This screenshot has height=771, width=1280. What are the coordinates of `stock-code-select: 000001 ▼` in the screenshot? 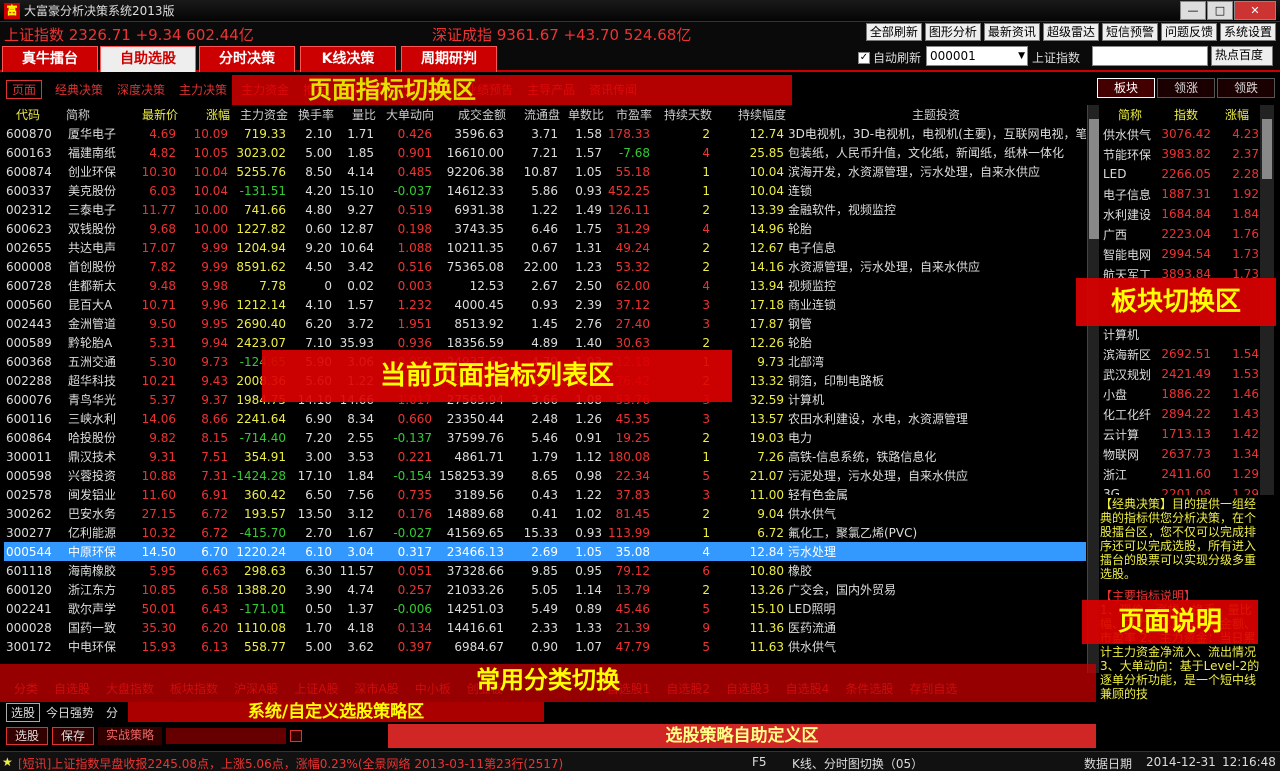 It's located at (977, 56).